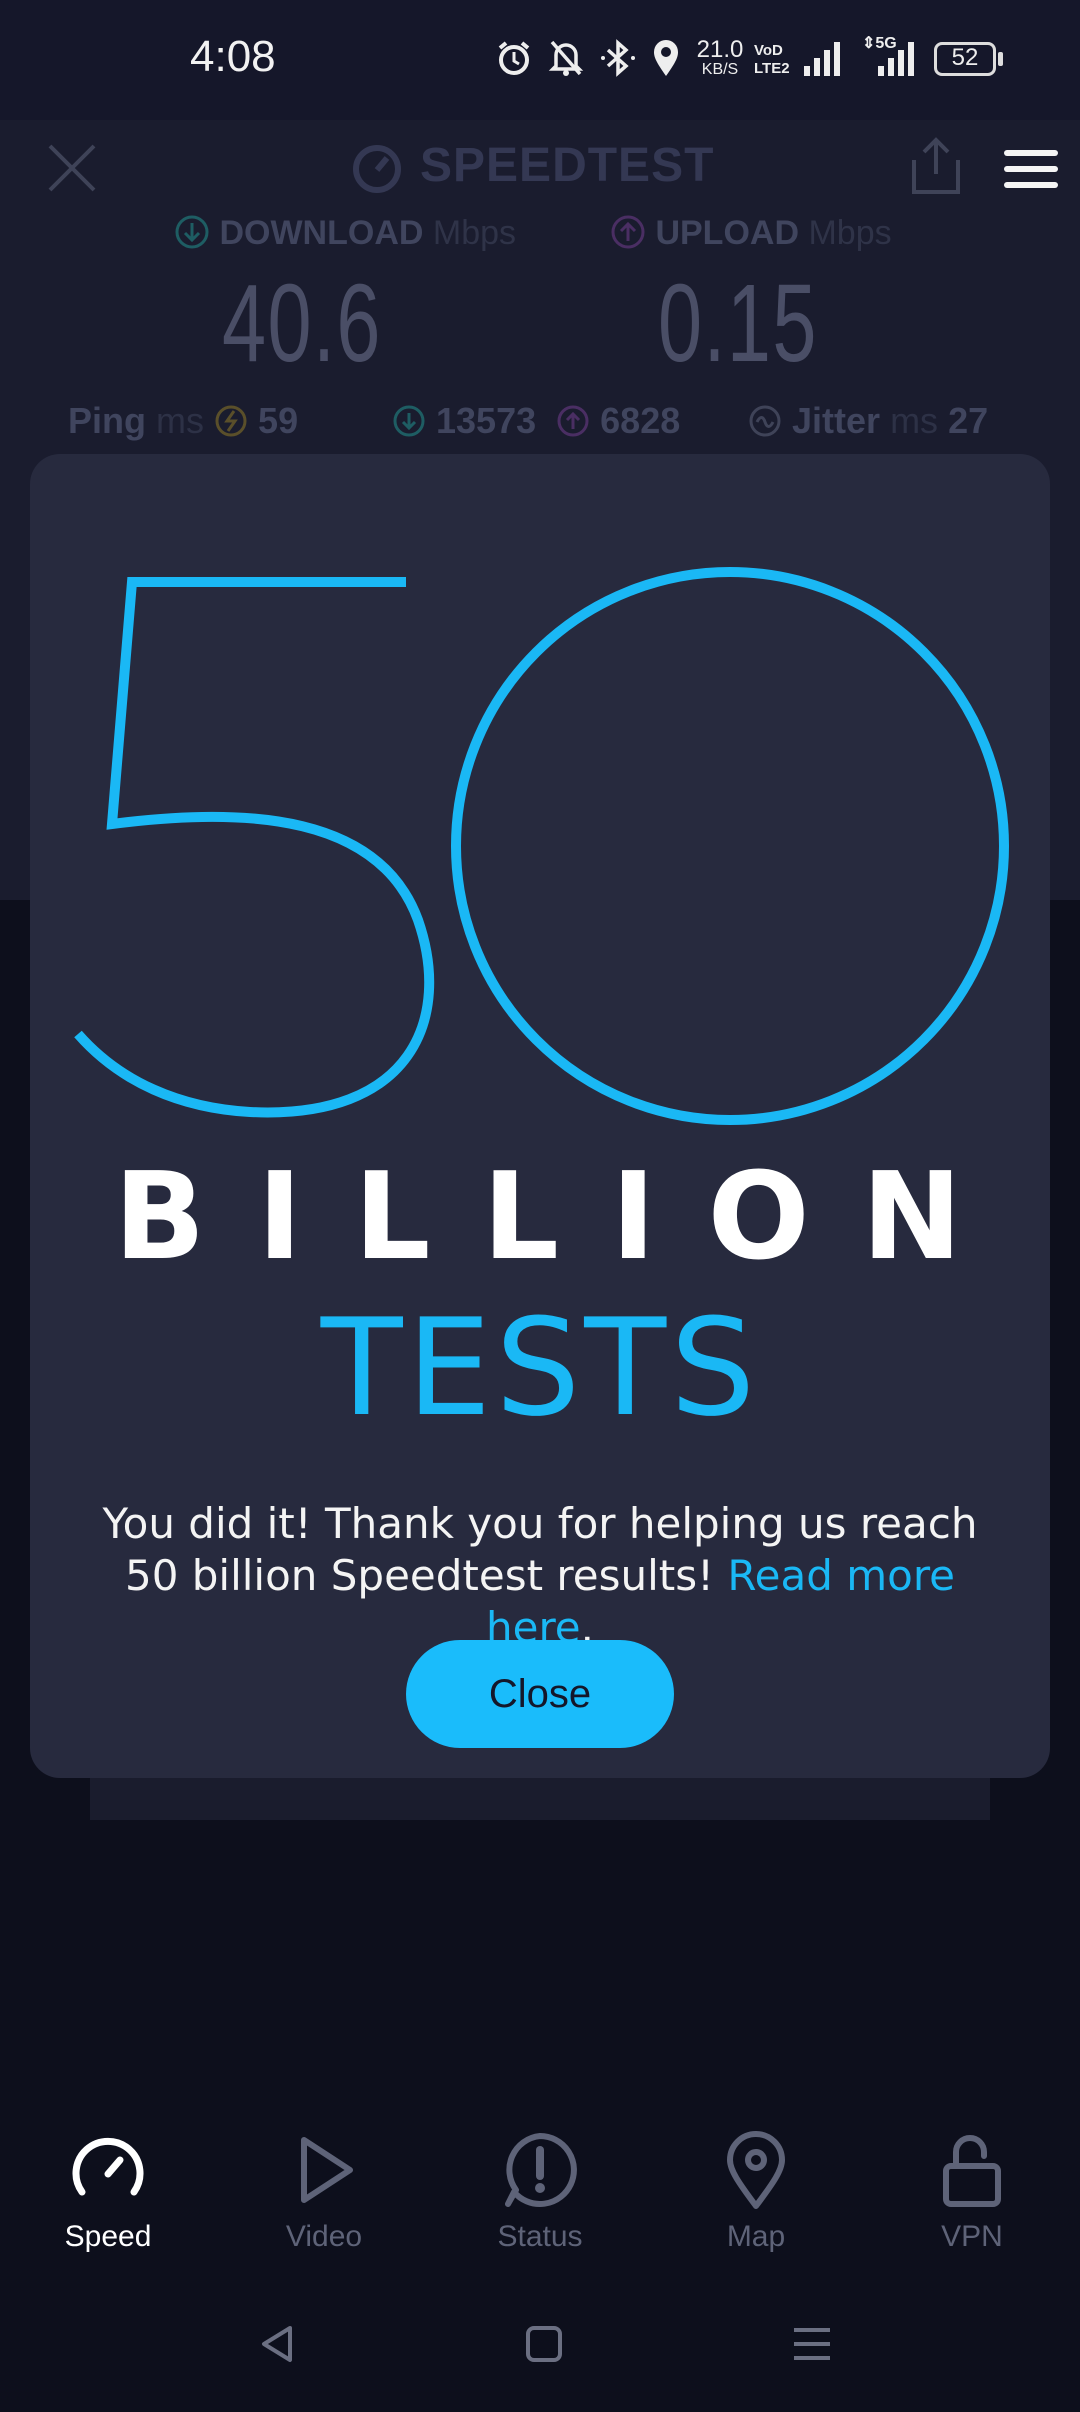 The width and height of the screenshot is (1080, 2412). Describe the element at coordinates (474, 233) in the screenshot. I see `download-unit: Mbps` at that location.